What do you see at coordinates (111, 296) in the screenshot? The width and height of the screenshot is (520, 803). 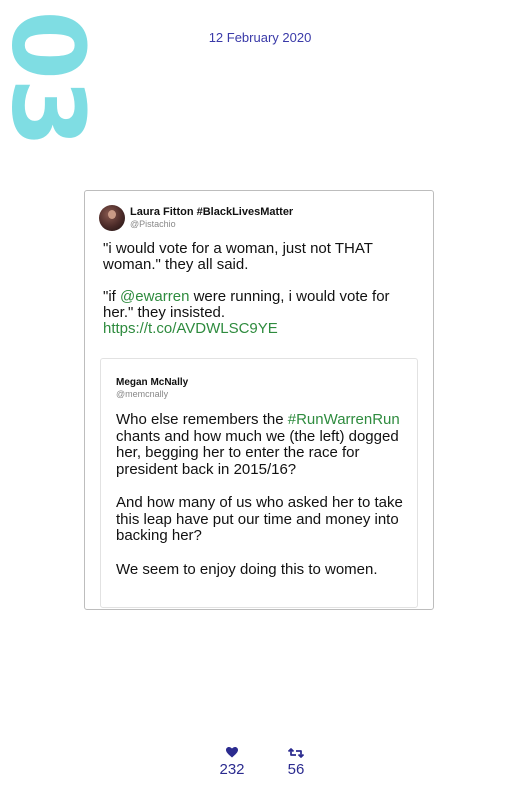 I see `tweet-text-segment: "if` at bounding box center [111, 296].